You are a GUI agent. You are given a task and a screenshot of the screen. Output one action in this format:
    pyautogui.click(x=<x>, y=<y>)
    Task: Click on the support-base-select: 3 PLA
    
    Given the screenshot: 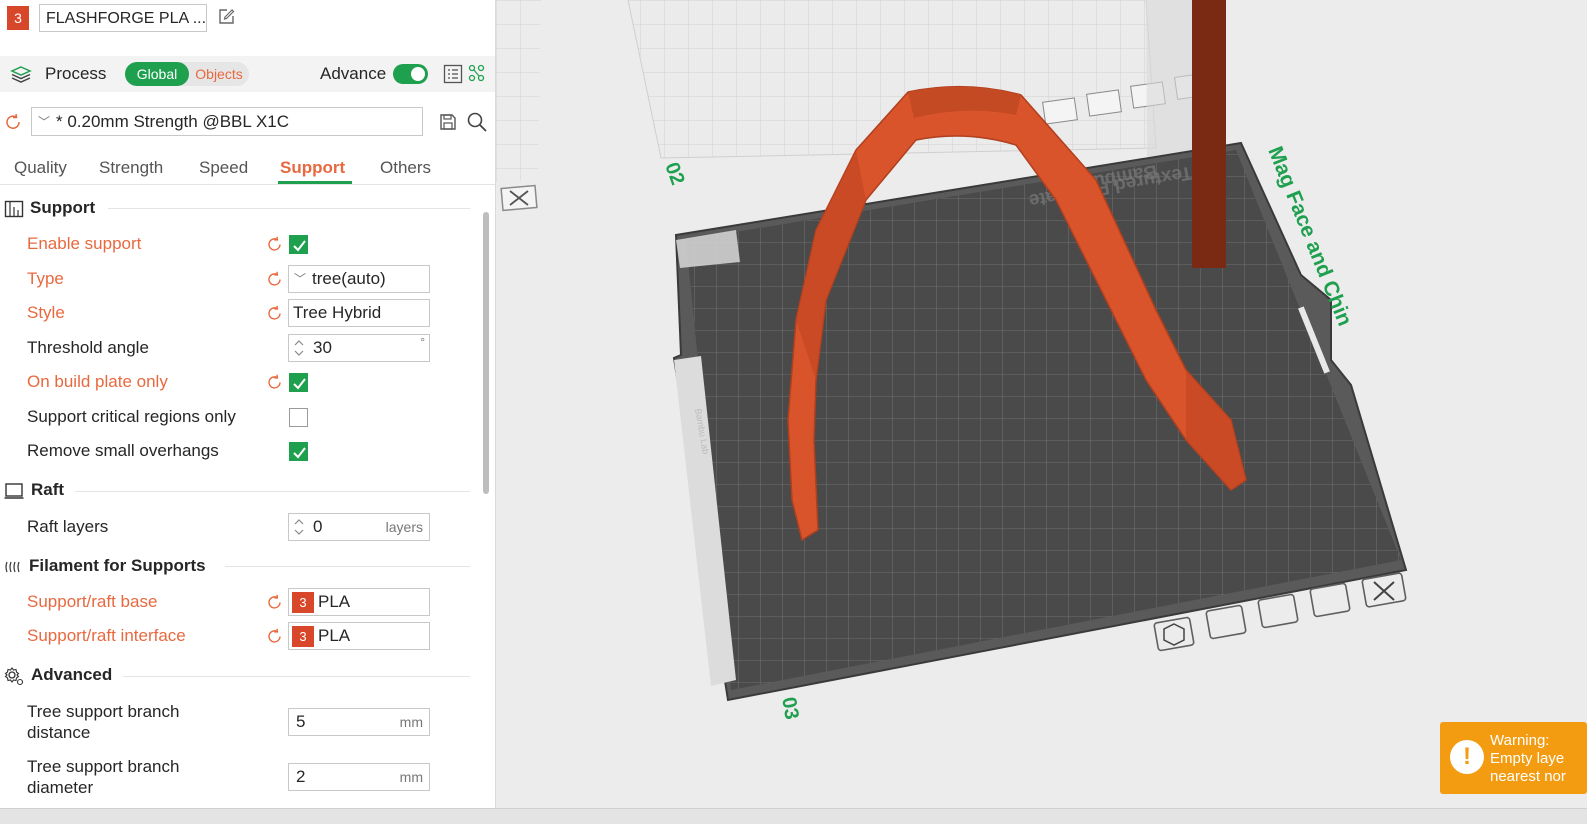 What is the action you would take?
    pyautogui.click(x=359, y=602)
    